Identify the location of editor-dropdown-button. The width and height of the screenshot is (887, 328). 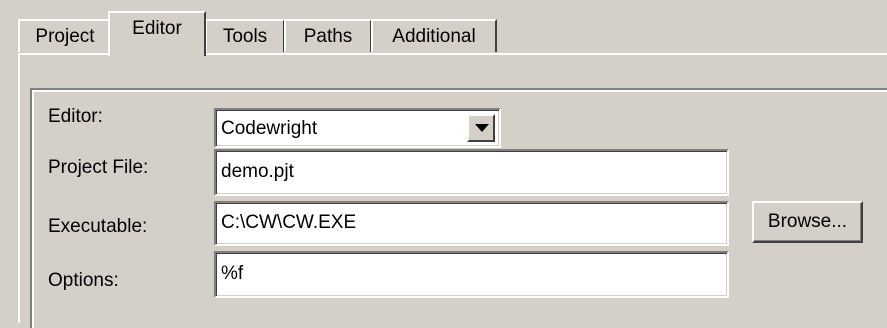
(481, 128).